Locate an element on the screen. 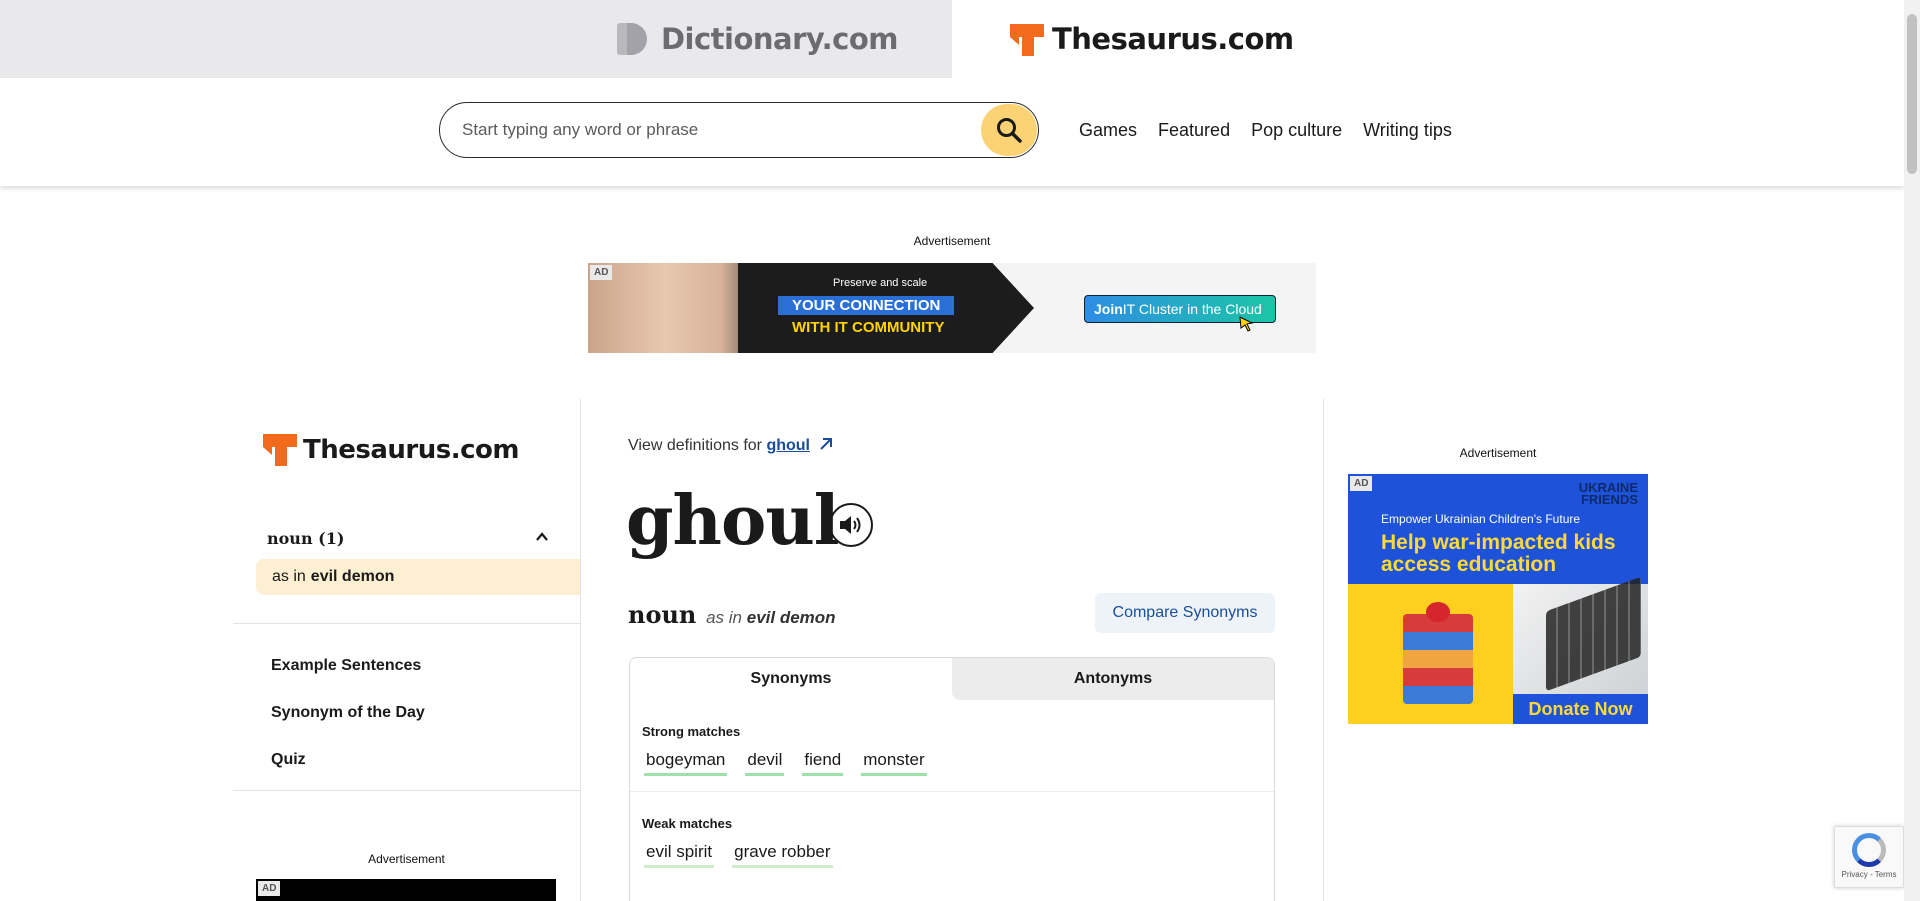 Image resolution: width=1920 pixels, height=901 pixels. sidebar-ad: AD is located at coordinates (406, 890).